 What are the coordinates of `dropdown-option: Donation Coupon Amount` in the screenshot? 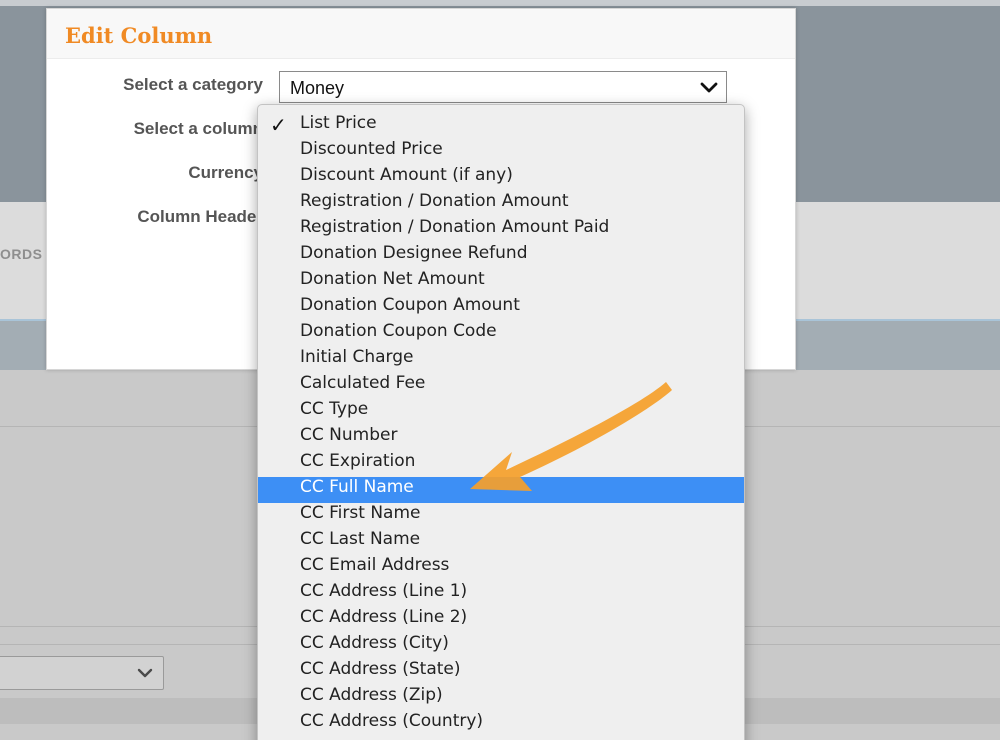 It's located at (501, 308).